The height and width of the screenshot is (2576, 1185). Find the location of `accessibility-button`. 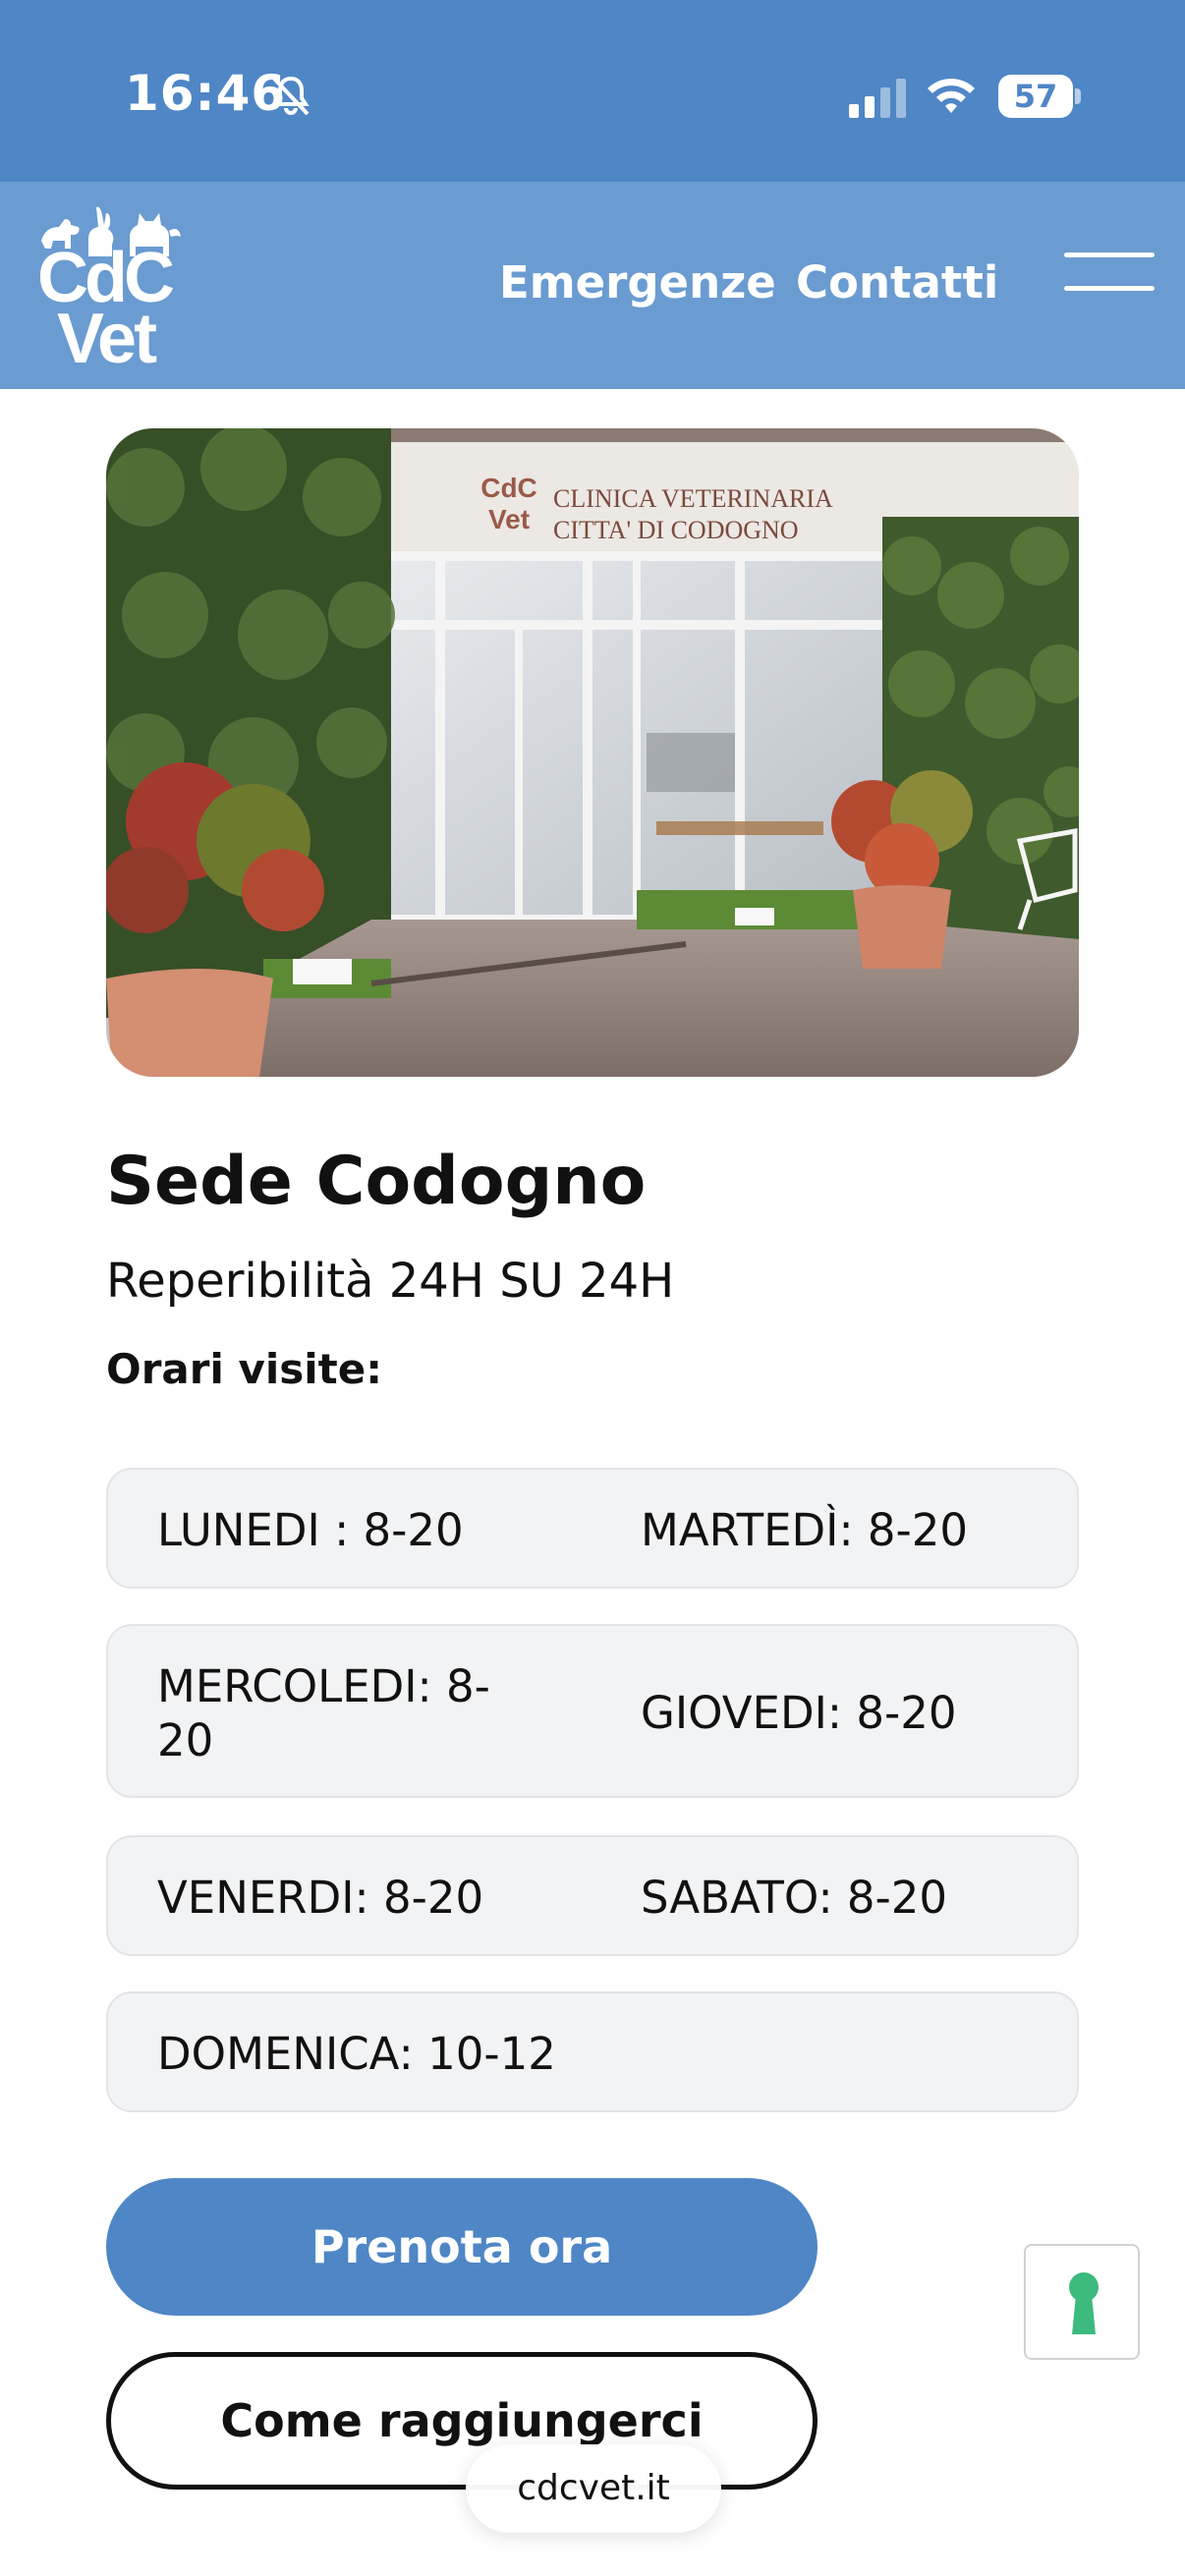

accessibility-button is located at coordinates (1082, 2302).